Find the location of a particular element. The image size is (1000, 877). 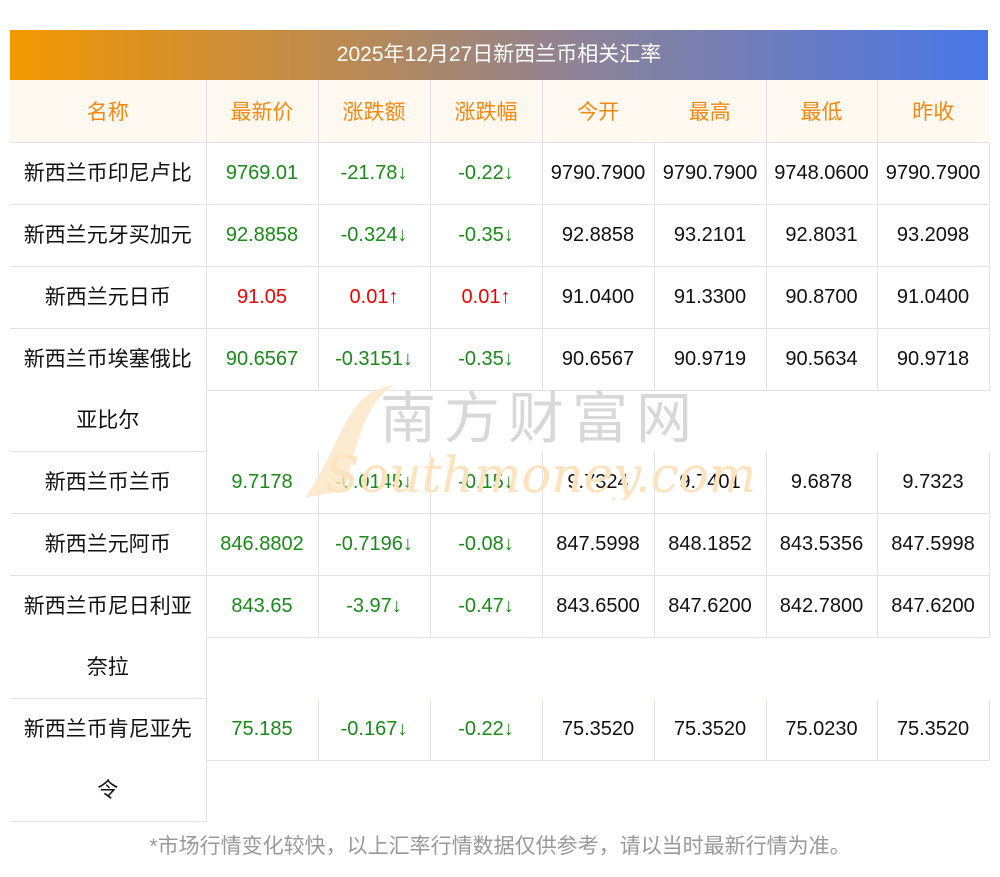

cell-open: 9790.7900 is located at coordinates (598, 173).